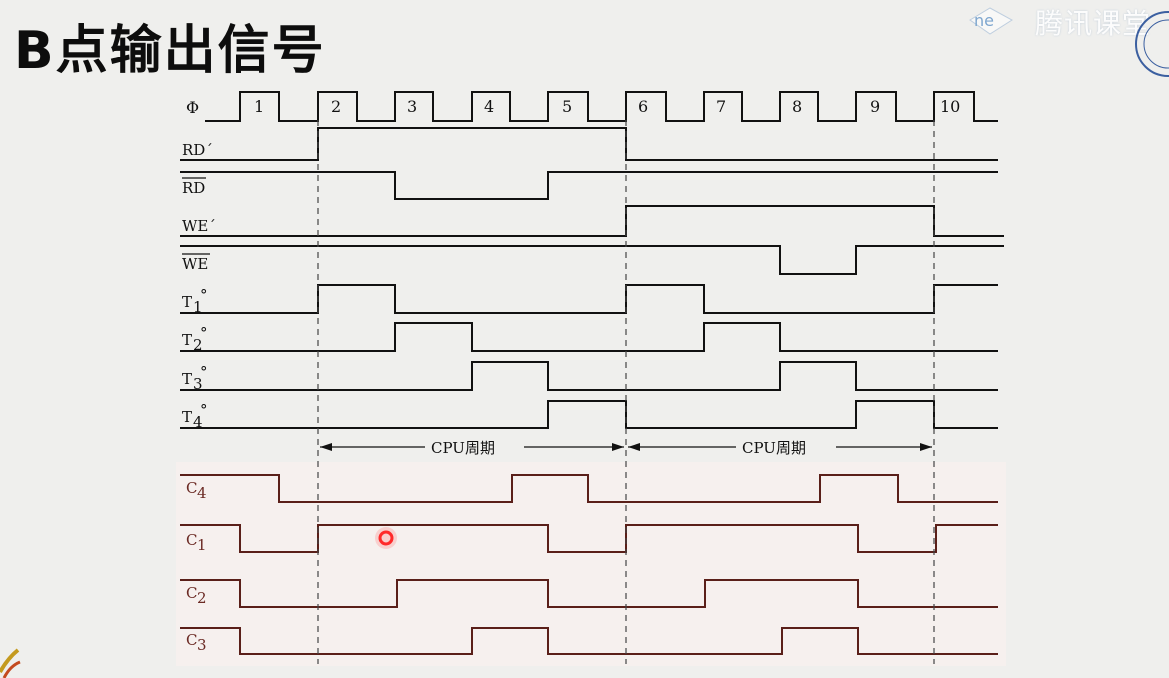  I want to click on c2-label-sub: 2, so click(202, 598).